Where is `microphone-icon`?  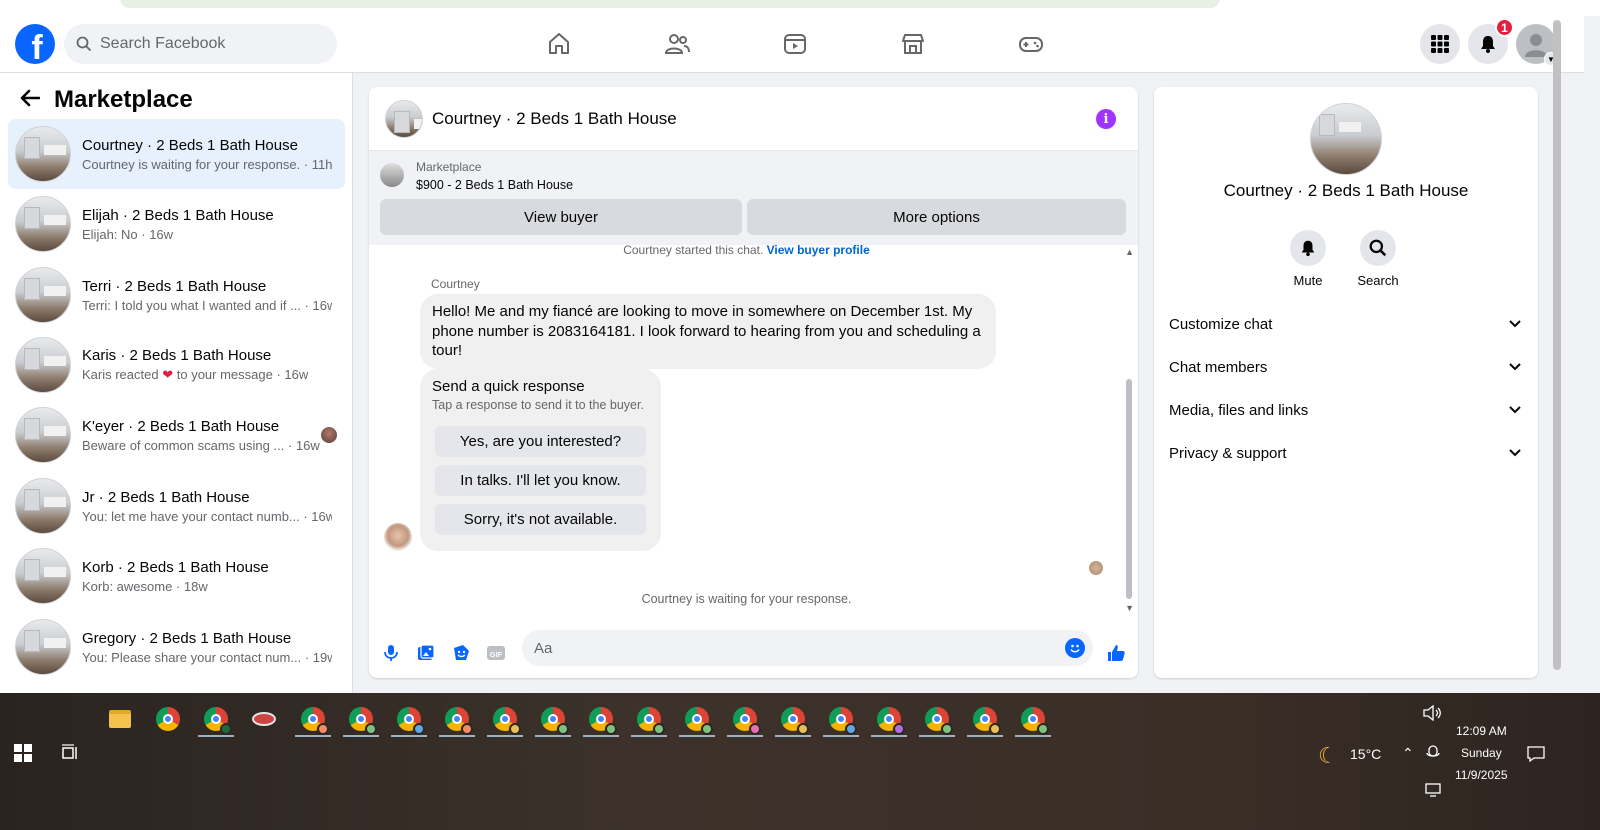 microphone-icon is located at coordinates (391, 653).